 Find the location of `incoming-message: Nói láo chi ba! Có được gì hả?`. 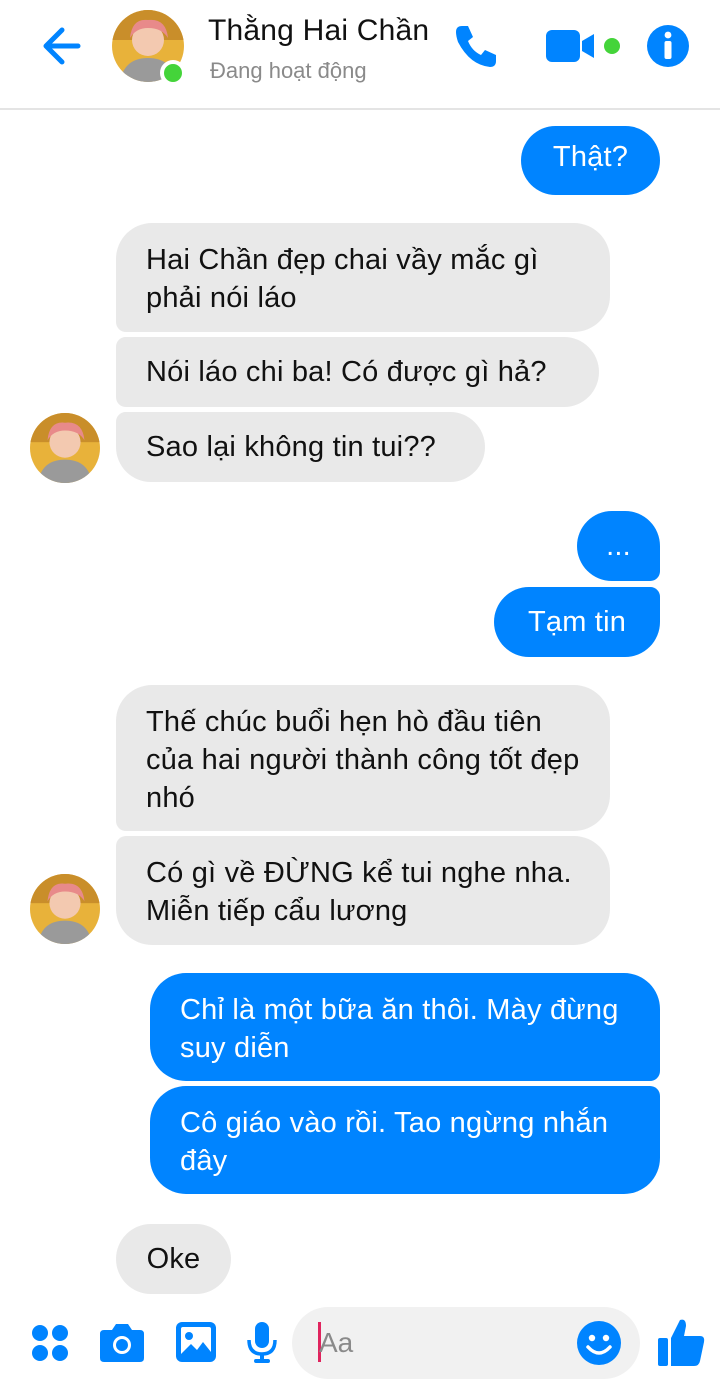

incoming-message: Nói láo chi ba! Có được gì hả? is located at coordinates (357, 372).